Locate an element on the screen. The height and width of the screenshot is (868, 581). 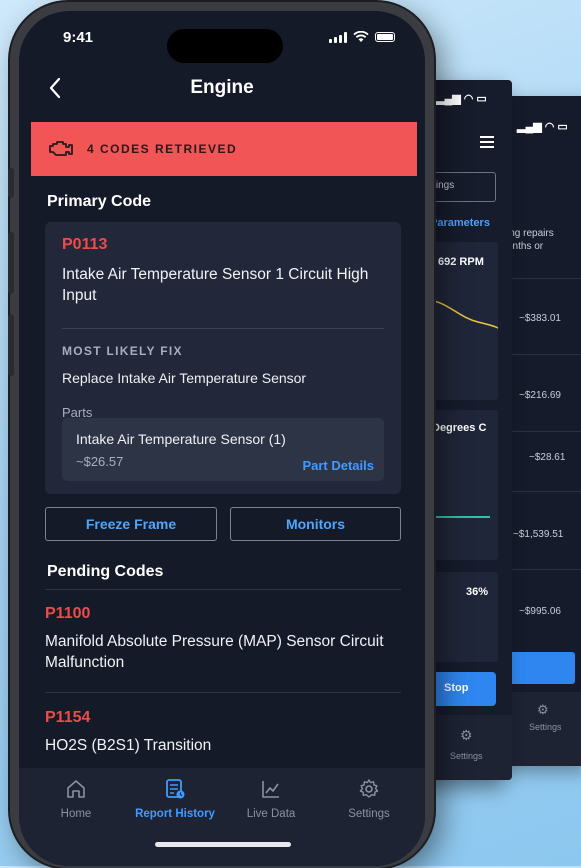
most-likely-fix-label: MOST LIKELY FIX is located at coordinates (122, 351).